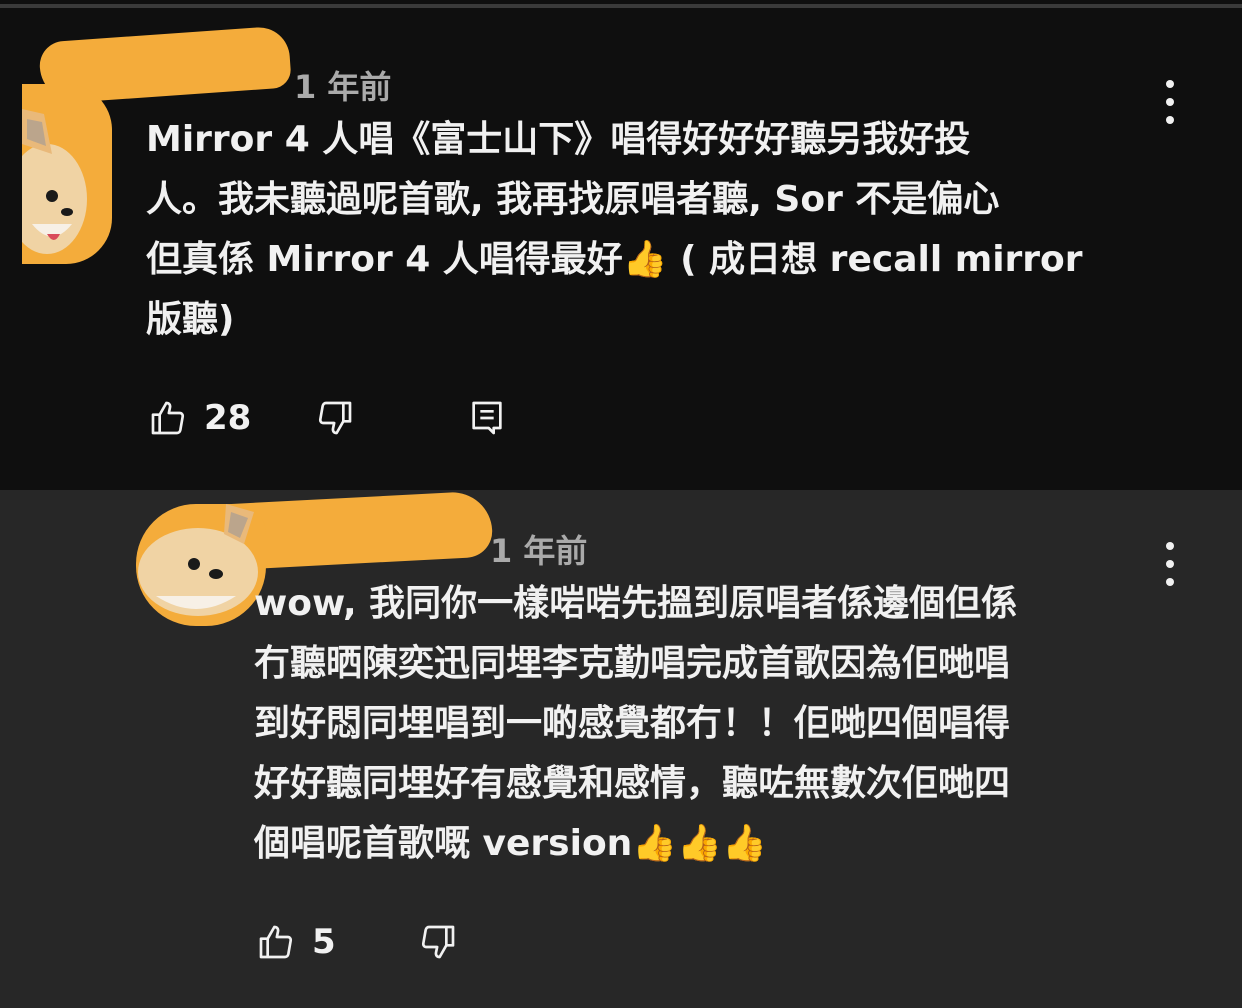 The width and height of the screenshot is (1242, 1008). What do you see at coordinates (632, 783) in the screenshot?
I see `comment-text-line: 好好聽同埋好有感覺和感情，聽咗無數次佢哋四` at bounding box center [632, 783].